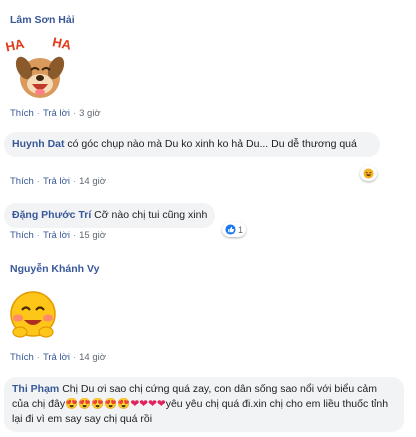  What do you see at coordinates (33, 315) in the screenshot?
I see `shy-emoji-sticker` at bounding box center [33, 315].